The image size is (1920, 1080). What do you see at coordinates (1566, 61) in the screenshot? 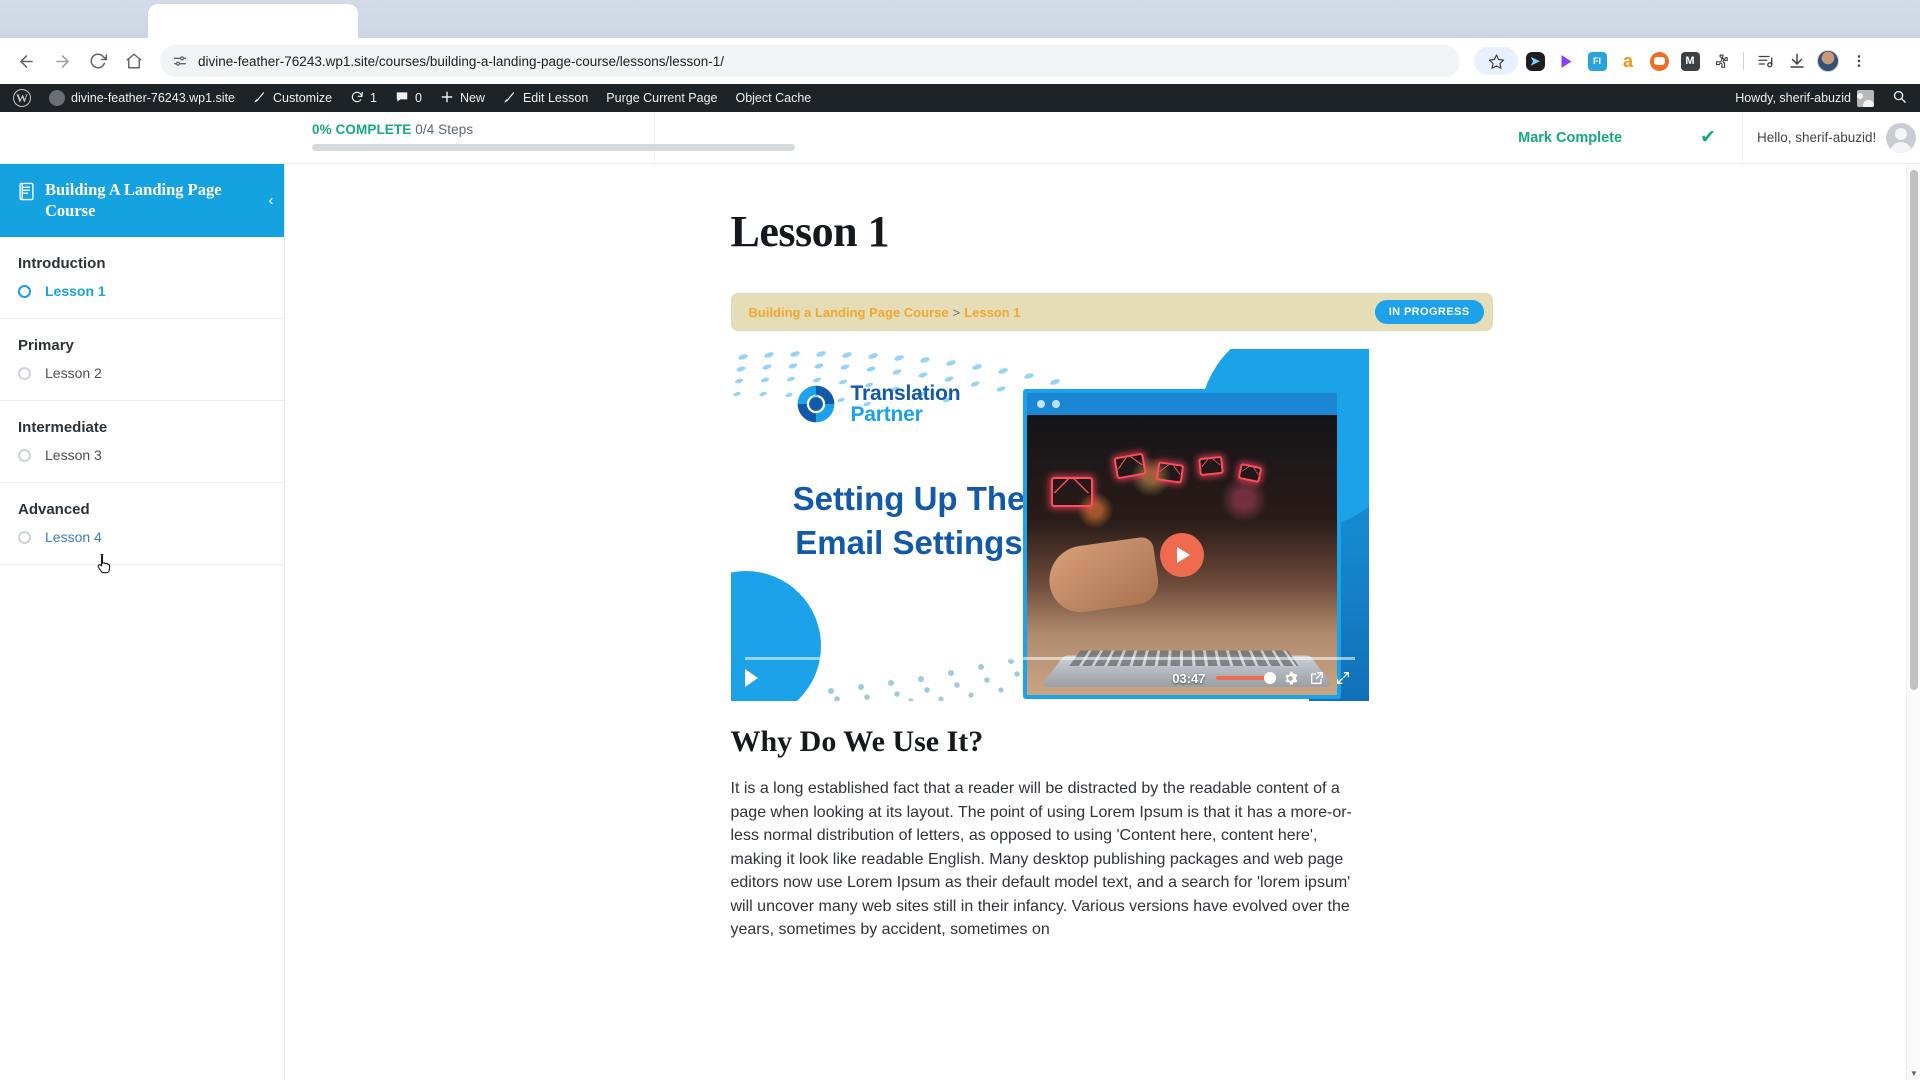
I see `purple-send-extension-icon` at bounding box center [1566, 61].